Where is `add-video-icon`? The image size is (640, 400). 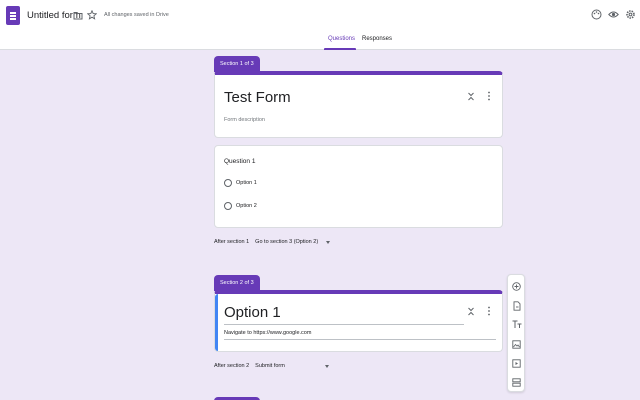
add-video-icon is located at coordinates (516, 363).